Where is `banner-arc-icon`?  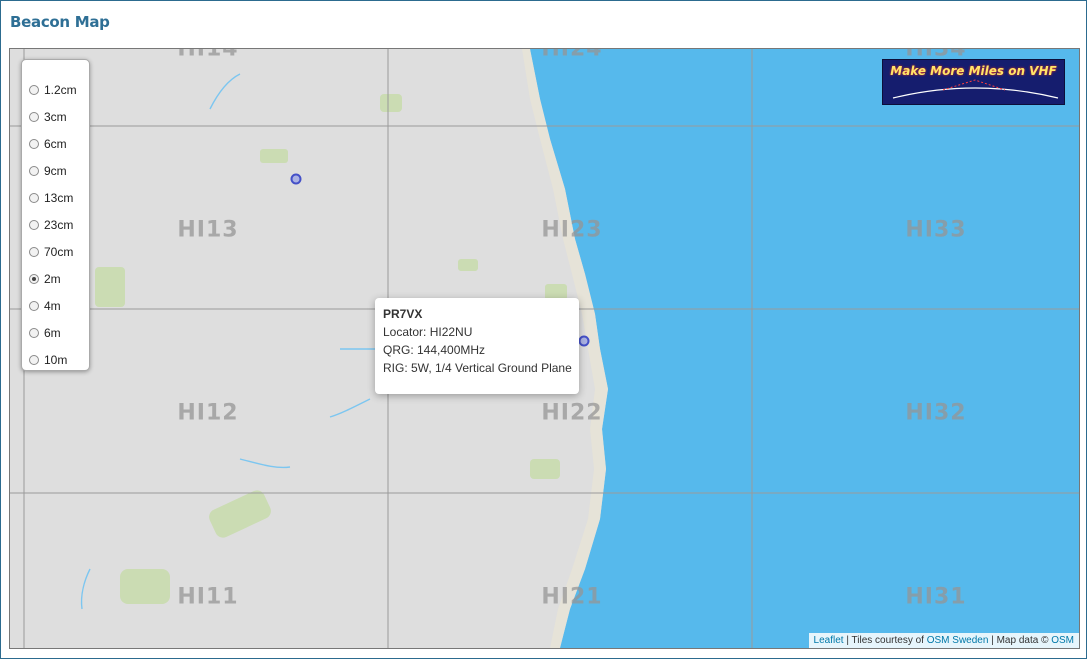
banner-arc-icon is located at coordinates (975, 89).